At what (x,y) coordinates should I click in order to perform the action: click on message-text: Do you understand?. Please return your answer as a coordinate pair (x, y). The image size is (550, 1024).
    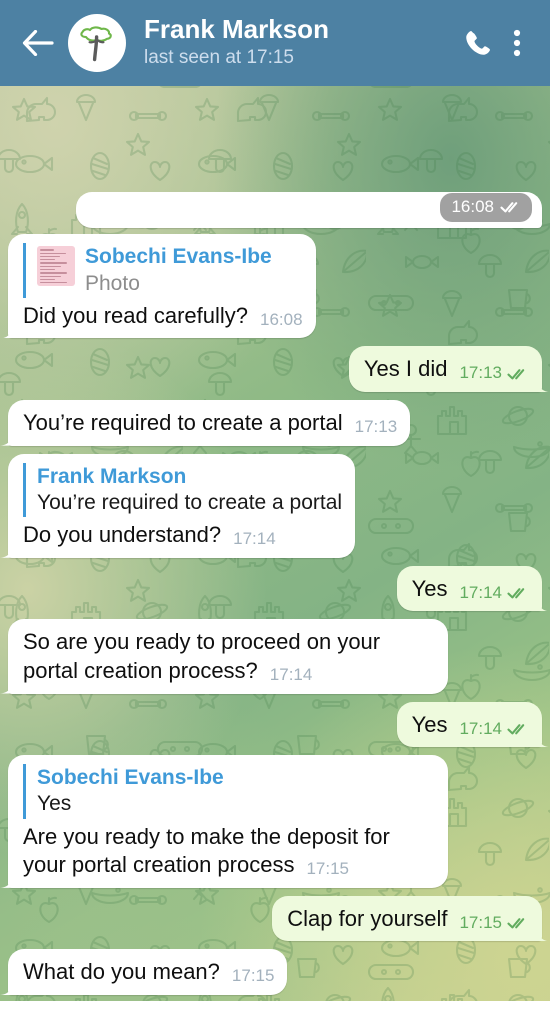
    Looking at the image, I should click on (122, 535).